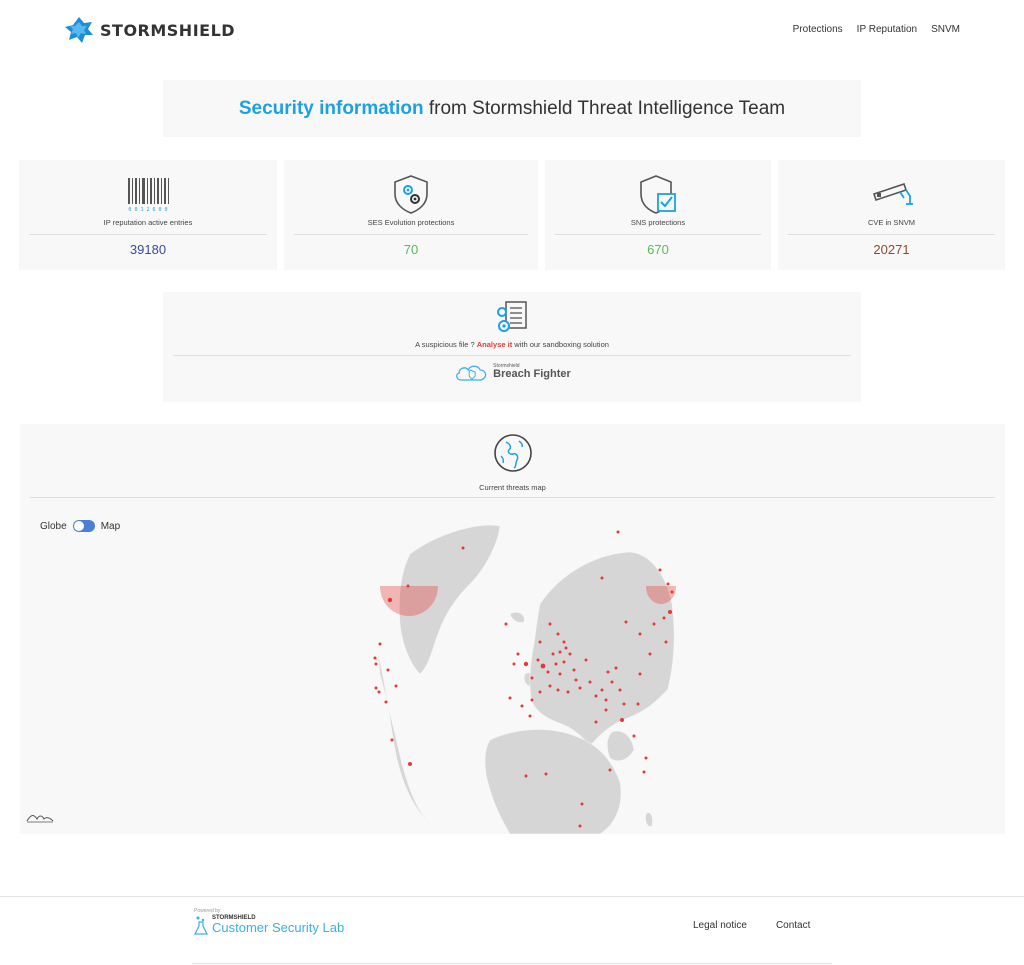 This screenshot has width=1024, height=965. What do you see at coordinates (471, 373) in the screenshot?
I see `cloud-icon` at bounding box center [471, 373].